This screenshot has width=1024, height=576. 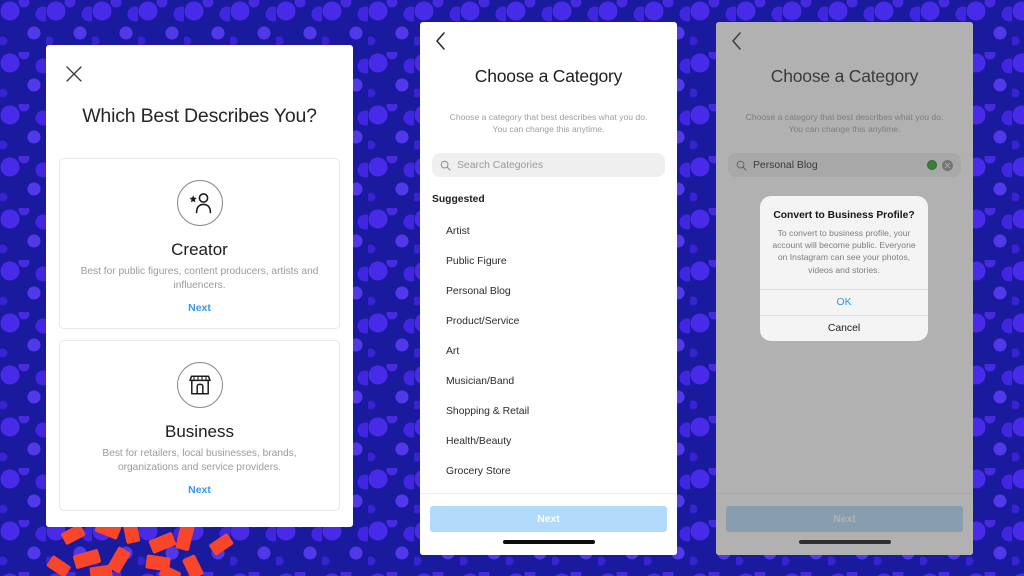 I want to click on search-icon, so click(x=445, y=165).